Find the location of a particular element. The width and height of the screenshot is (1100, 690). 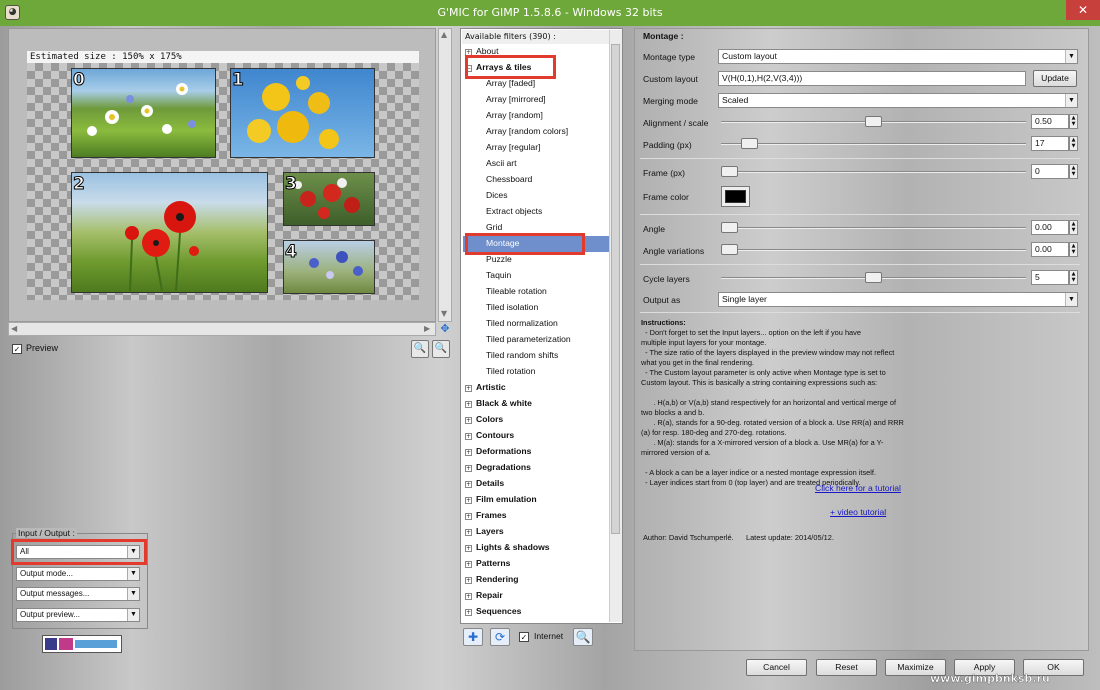

filter-category: Layers is located at coordinates (490, 531).